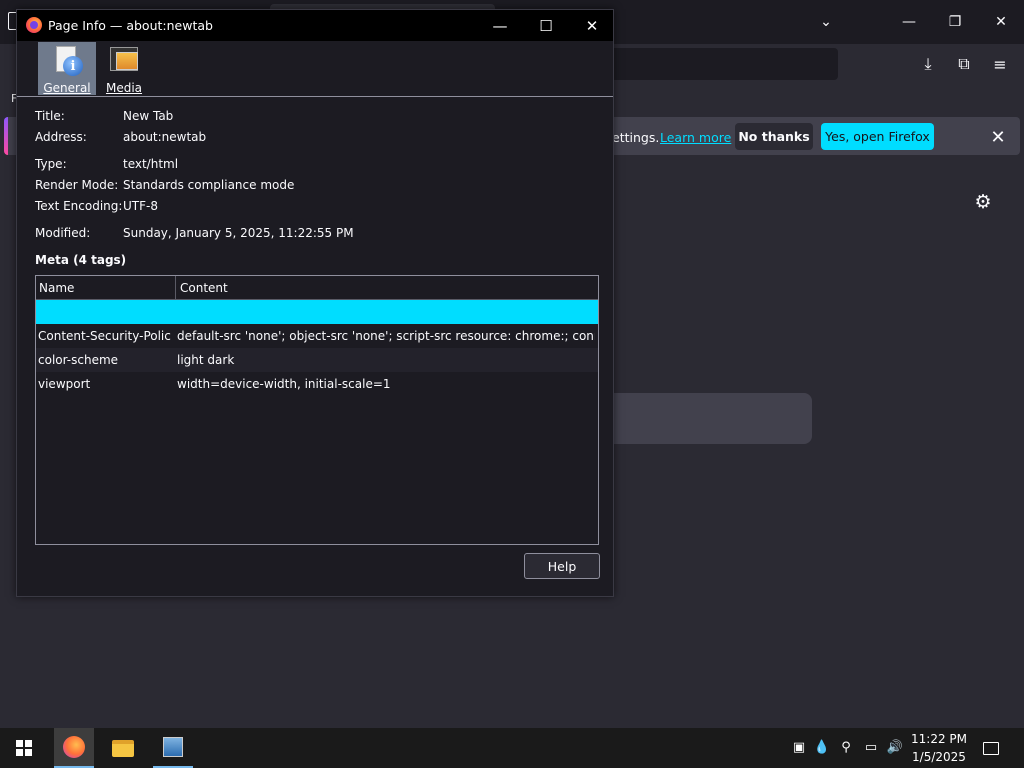  Describe the element at coordinates (871, 747) in the screenshot. I see `network-icon: ▭` at that location.